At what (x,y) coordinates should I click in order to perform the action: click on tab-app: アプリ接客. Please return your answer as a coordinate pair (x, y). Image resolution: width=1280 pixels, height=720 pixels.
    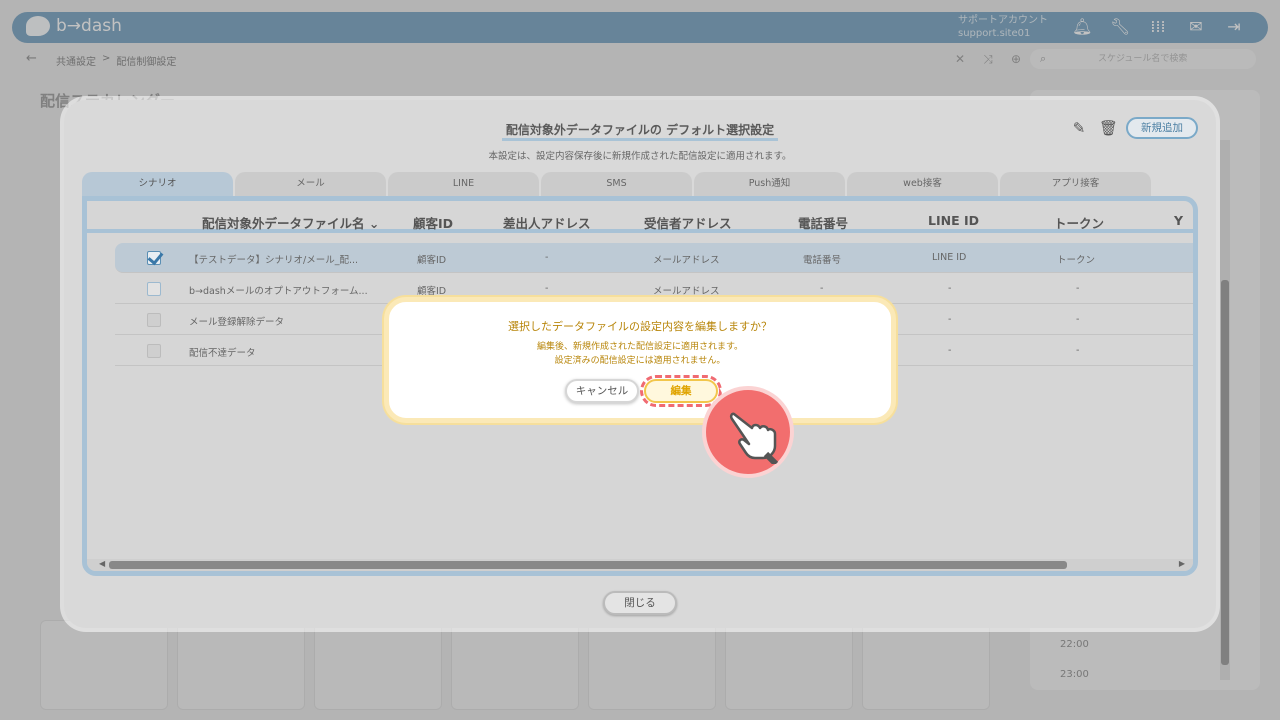
    Looking at the image, I should click on (1075, 184).